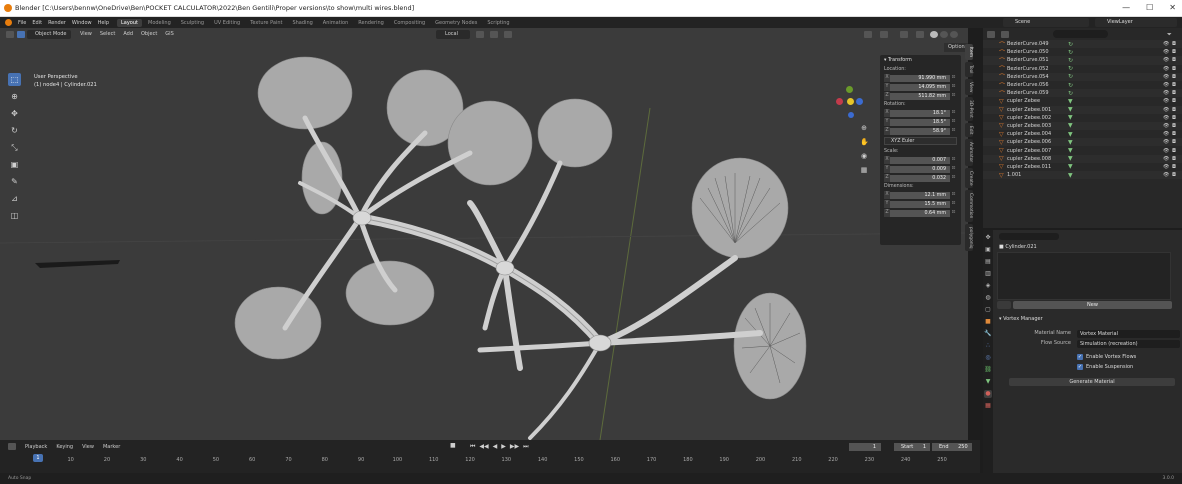 The width and height of the screenshot is (1182, 484). Describe the element at coordinates (495, 447) in the screenshot. I see `play-reverse-icon: ◀` at that location.